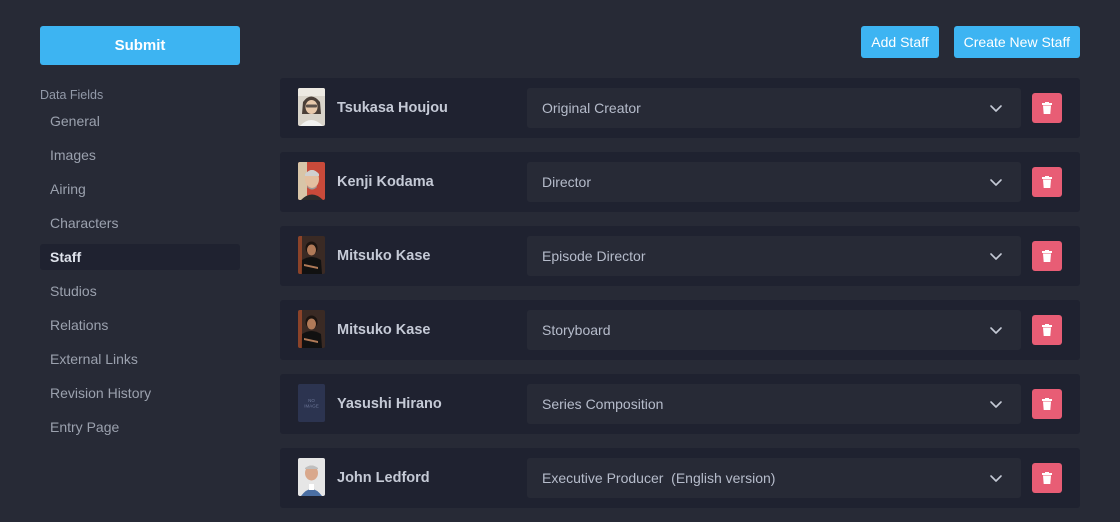 Image resolution: width=1120 pixels, height=522 pixels. Describe the element at coordinates (140, 291) in the screenshot. I see `sidebar-item-studios: Studios` at that location.